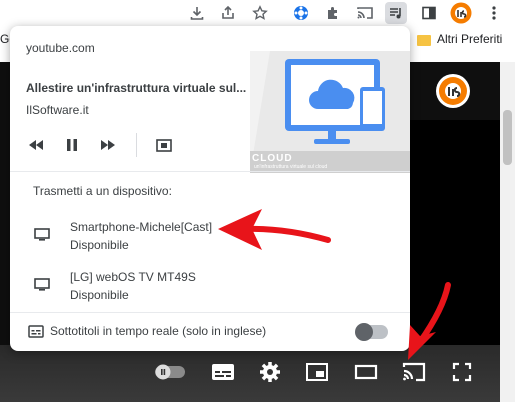  What do you see at coordinates (170, 372) in the screenshot?
I see `autoplay-toggle` at bounding box center [170, 372].